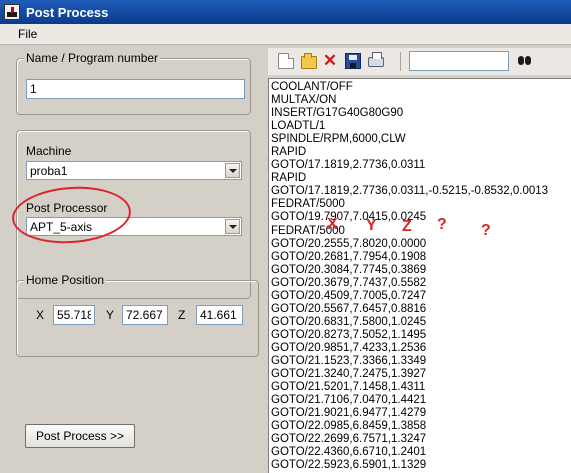 This screenshot has height=473, width=571. Describe the element at coordinates (349, 295) in the screenshot. I see `code-line: GOTO/20.4509,7.7005,0.7247` at that location.